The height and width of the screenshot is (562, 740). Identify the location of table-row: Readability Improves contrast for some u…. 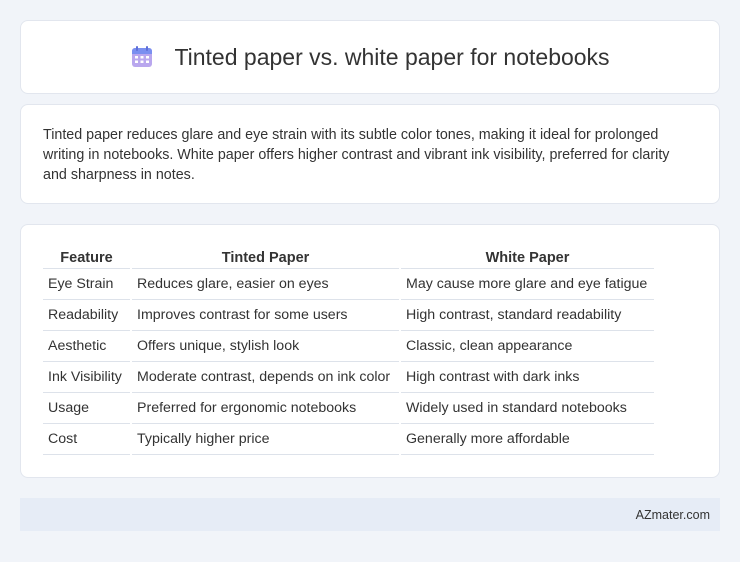
(348, 315).